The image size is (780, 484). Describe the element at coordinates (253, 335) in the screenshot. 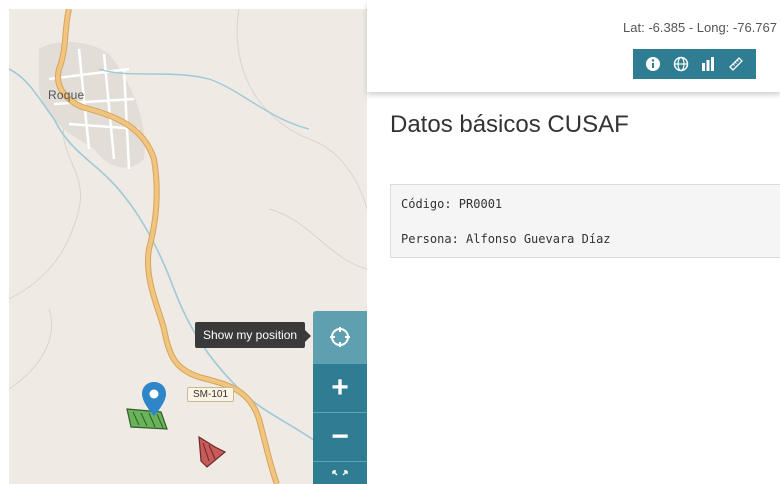

I see `tooltip-show-position: Show my position` at that location.